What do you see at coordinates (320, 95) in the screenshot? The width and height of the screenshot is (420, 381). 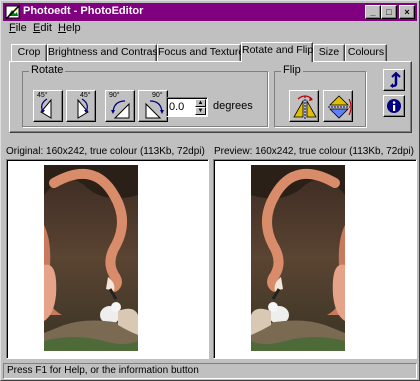 I see `flip-group: Flip` at bounding box center [320, 95].